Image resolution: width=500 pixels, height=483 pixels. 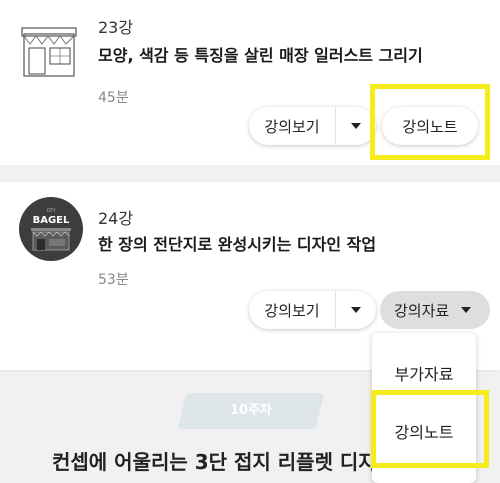 I want to click on lesson-number: 23강, so click(x=116, y=27).